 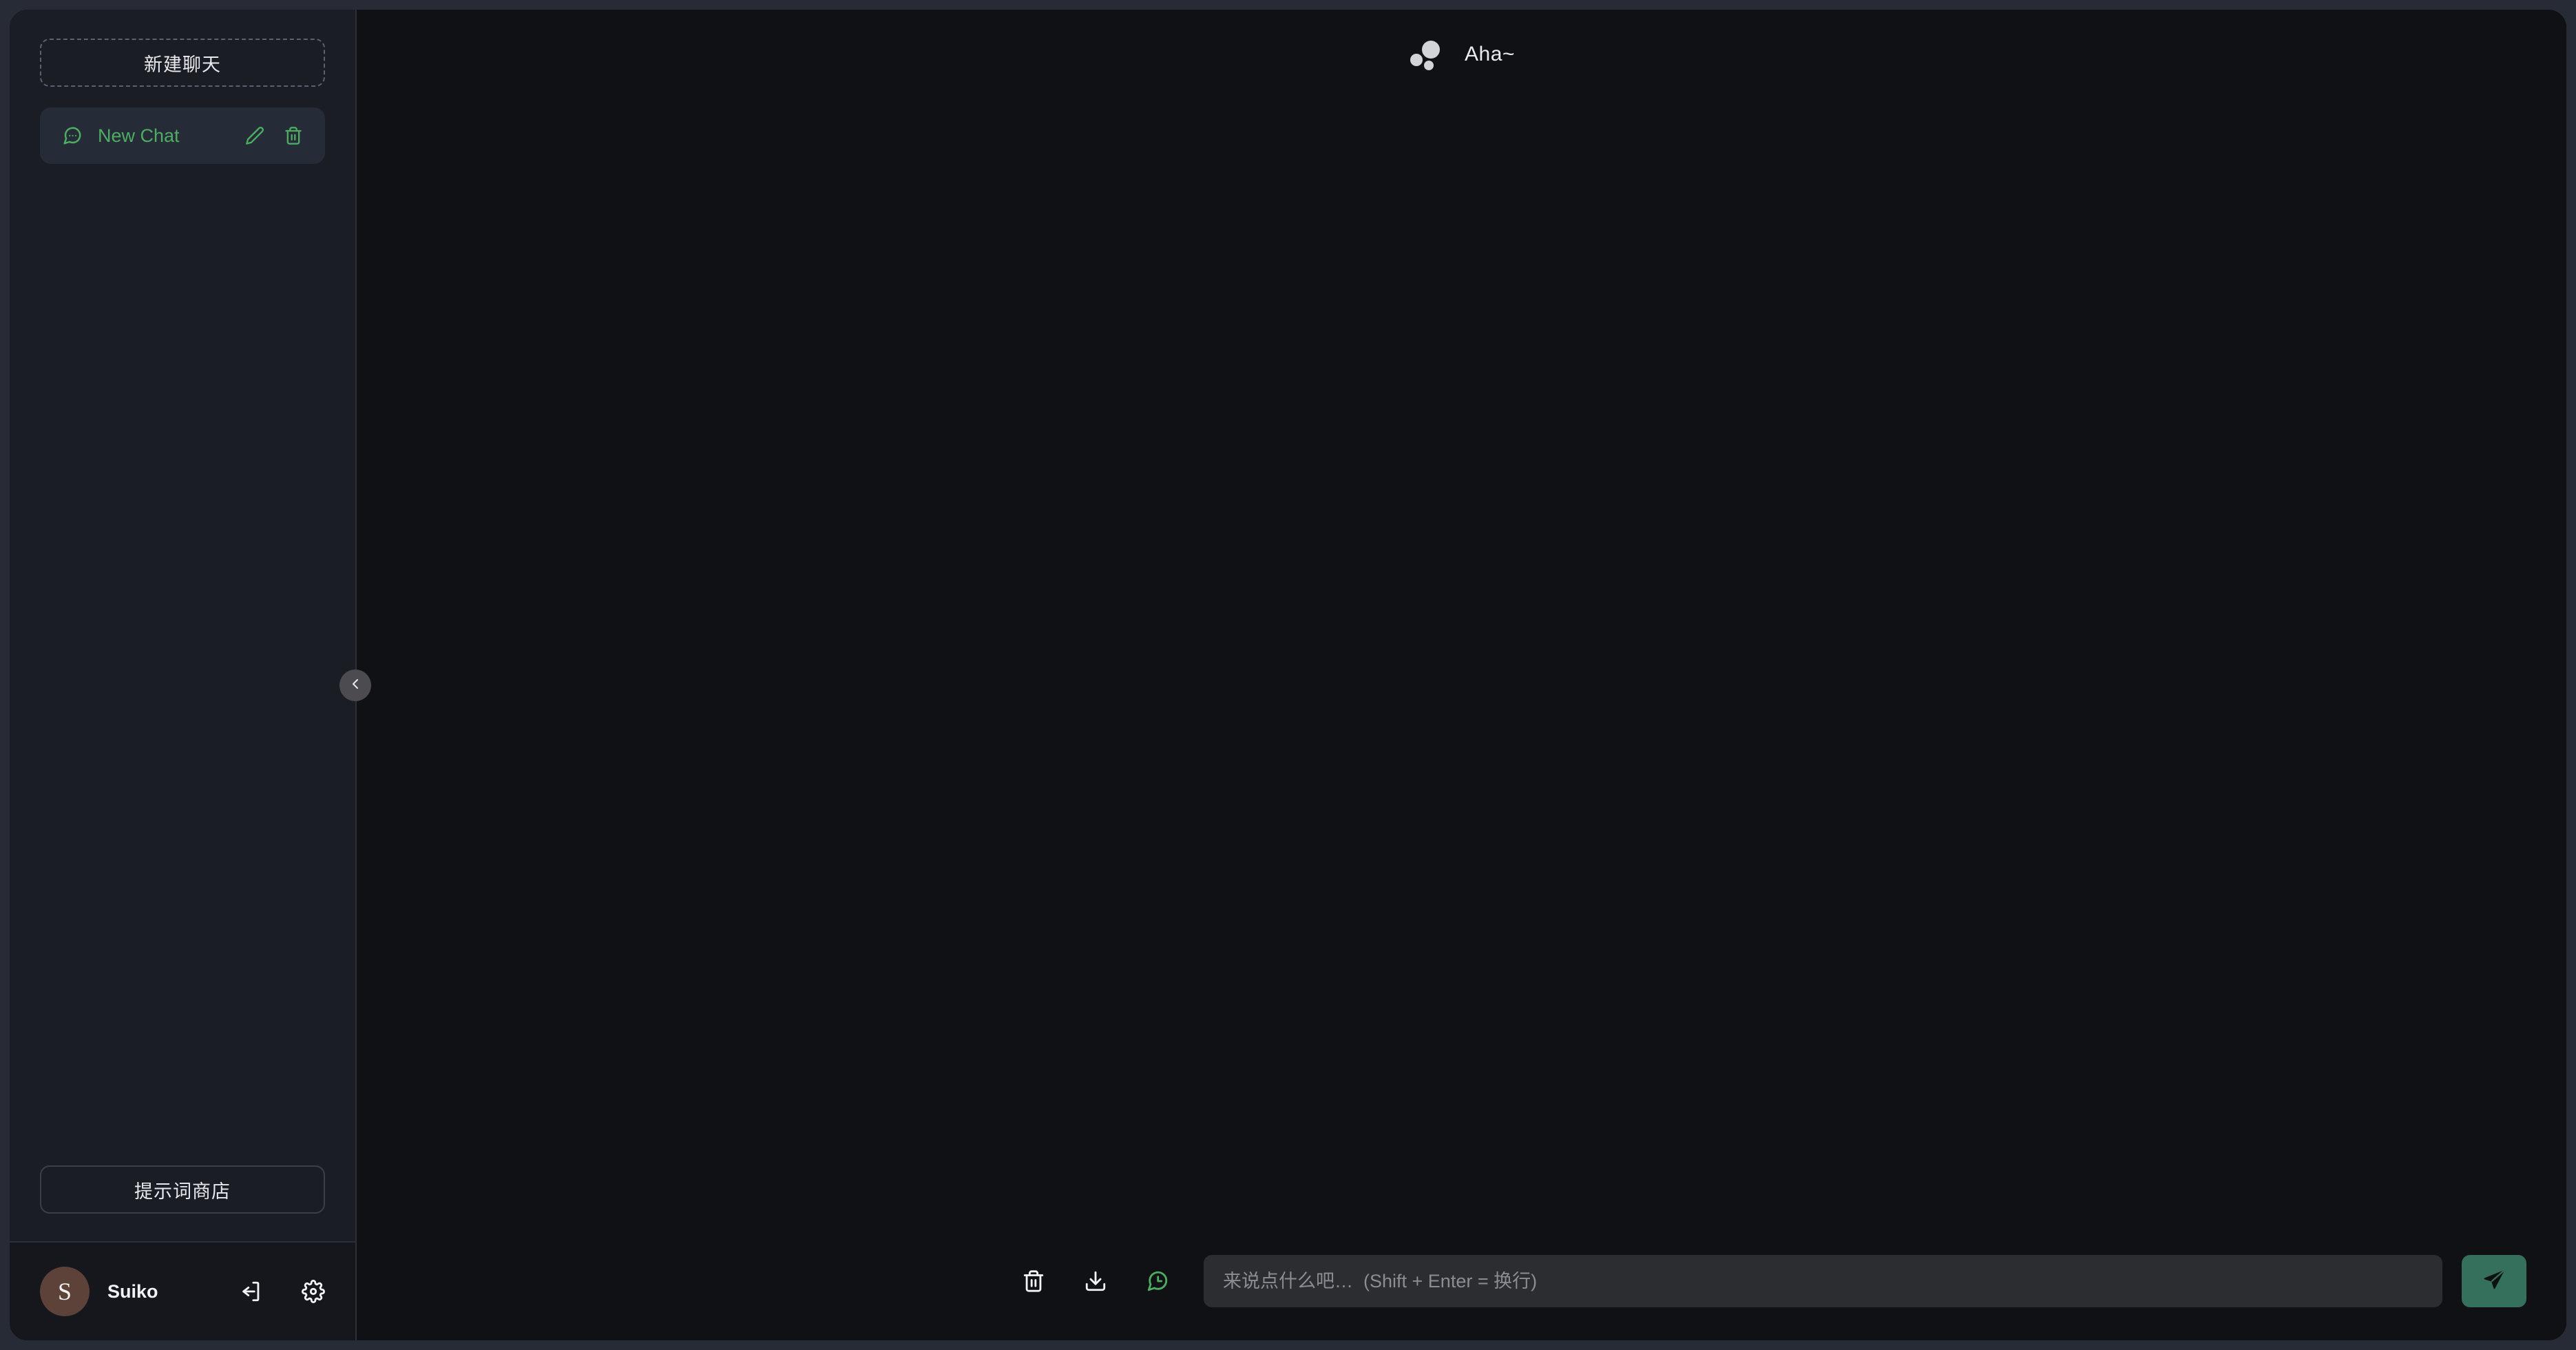 What do you see at coordinates (1096, 1281) in the screenshot?
I see `download-icon` at bounding box center [1096, 1281].